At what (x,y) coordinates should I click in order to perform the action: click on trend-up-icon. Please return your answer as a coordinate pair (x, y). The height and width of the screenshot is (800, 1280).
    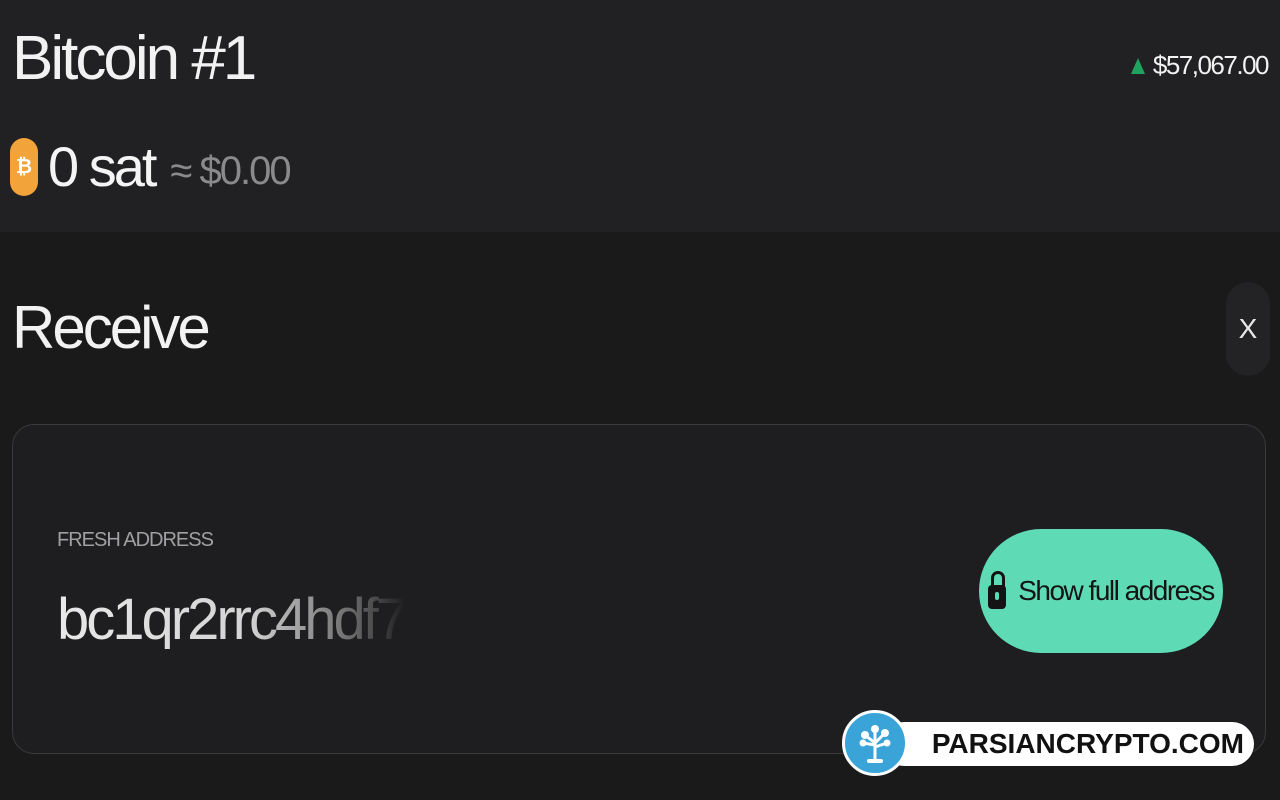
    Looking at the image, I should click on (1137, 65).